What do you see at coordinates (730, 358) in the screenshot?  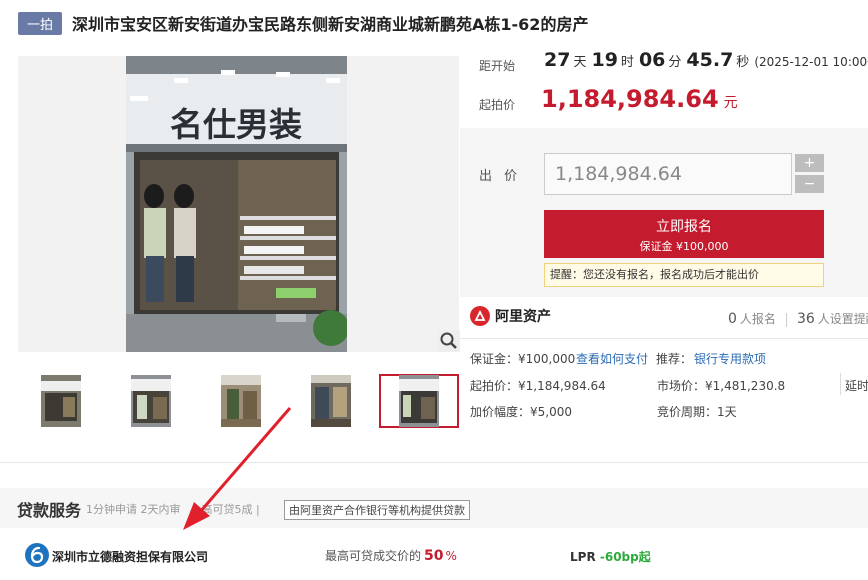 I see `bank-payment-link: 银行专用款项` at bounding box center [730, 358].